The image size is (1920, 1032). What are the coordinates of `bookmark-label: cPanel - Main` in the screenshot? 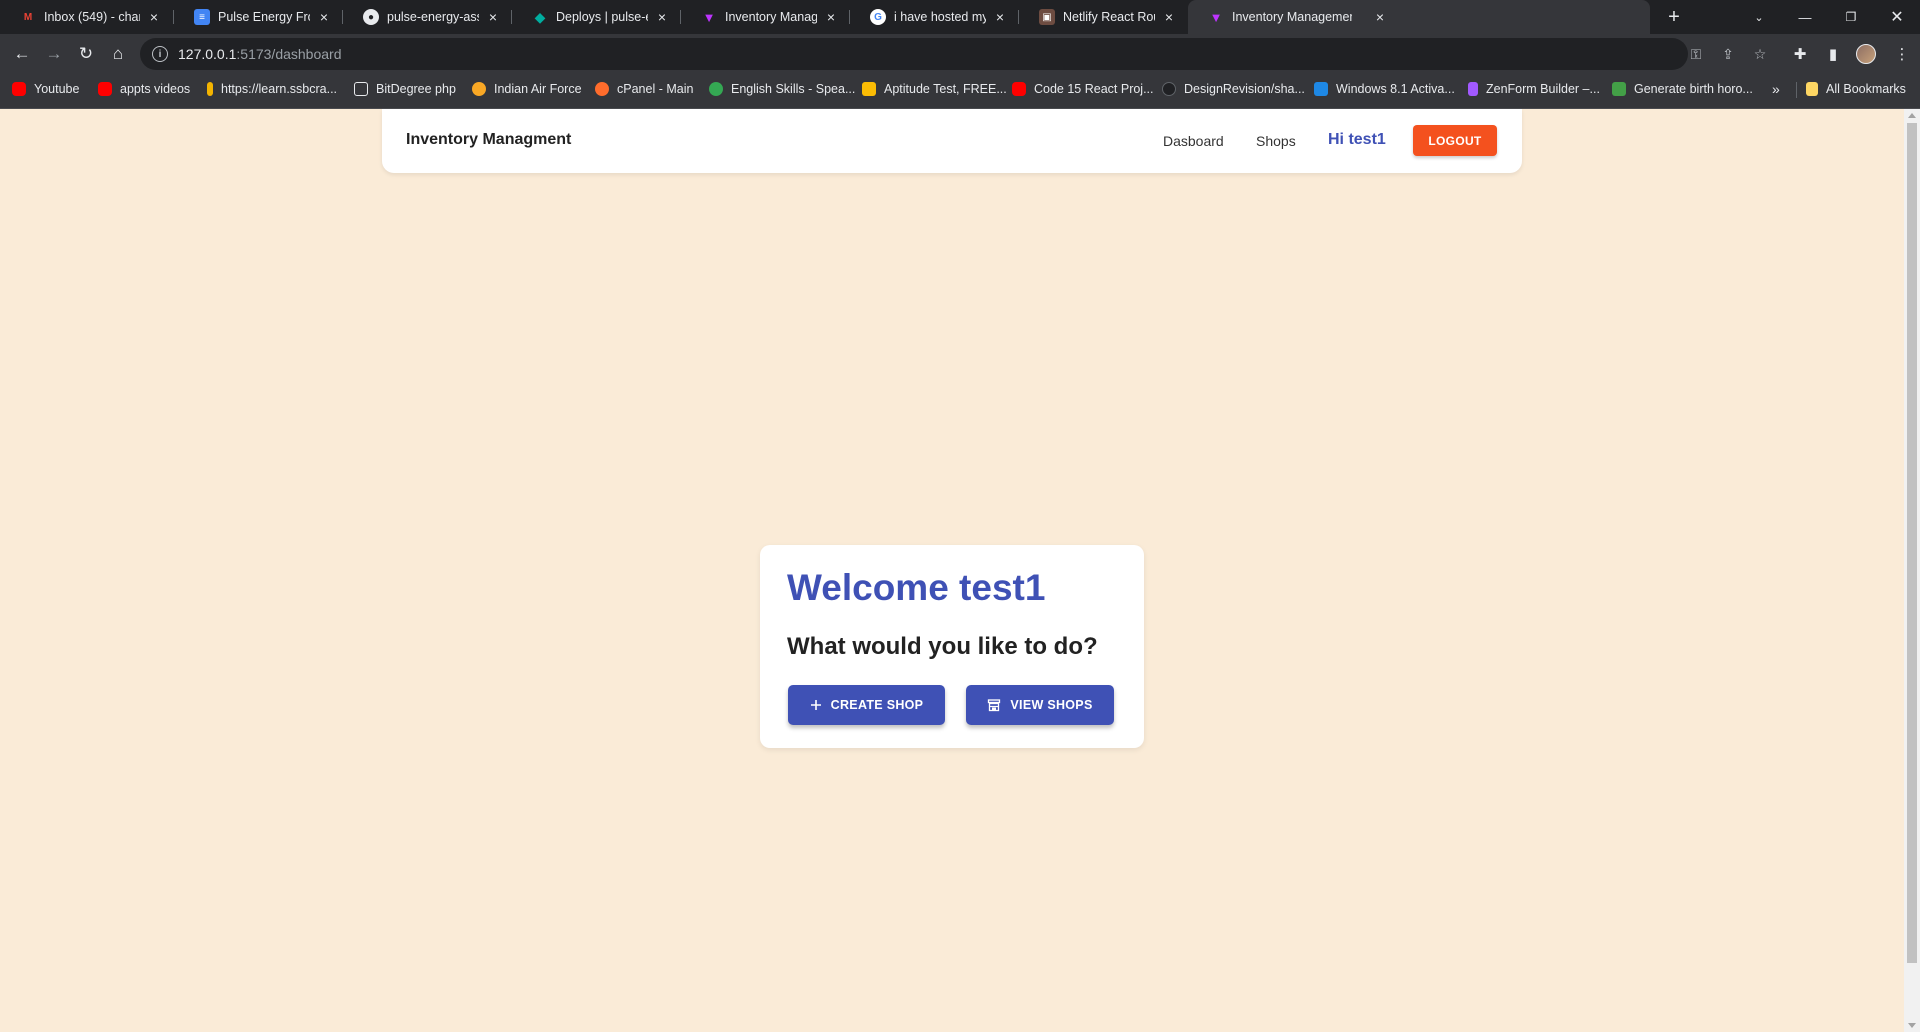 It's located at (655, 89).